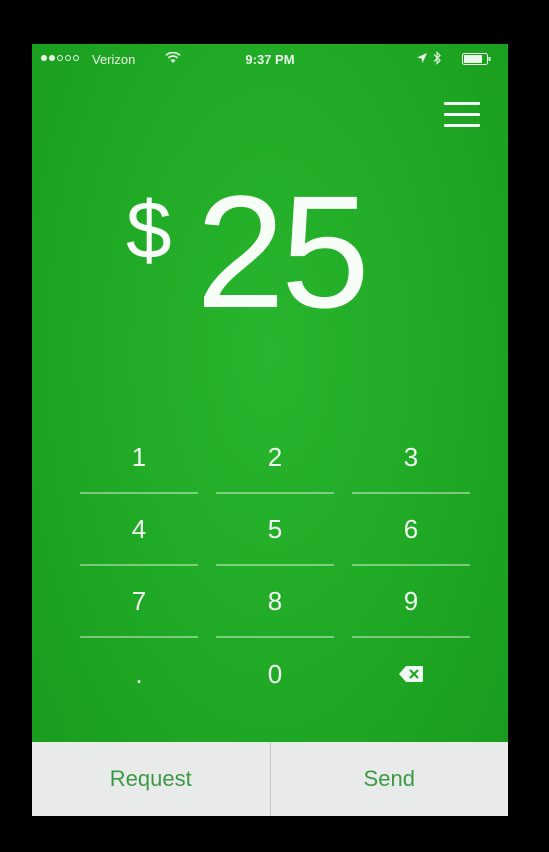 This screenshot has width=549, height=852. Describe the element at coordinates (437, 58) in the screenshot. I see `bluetooth-icon` at that location.